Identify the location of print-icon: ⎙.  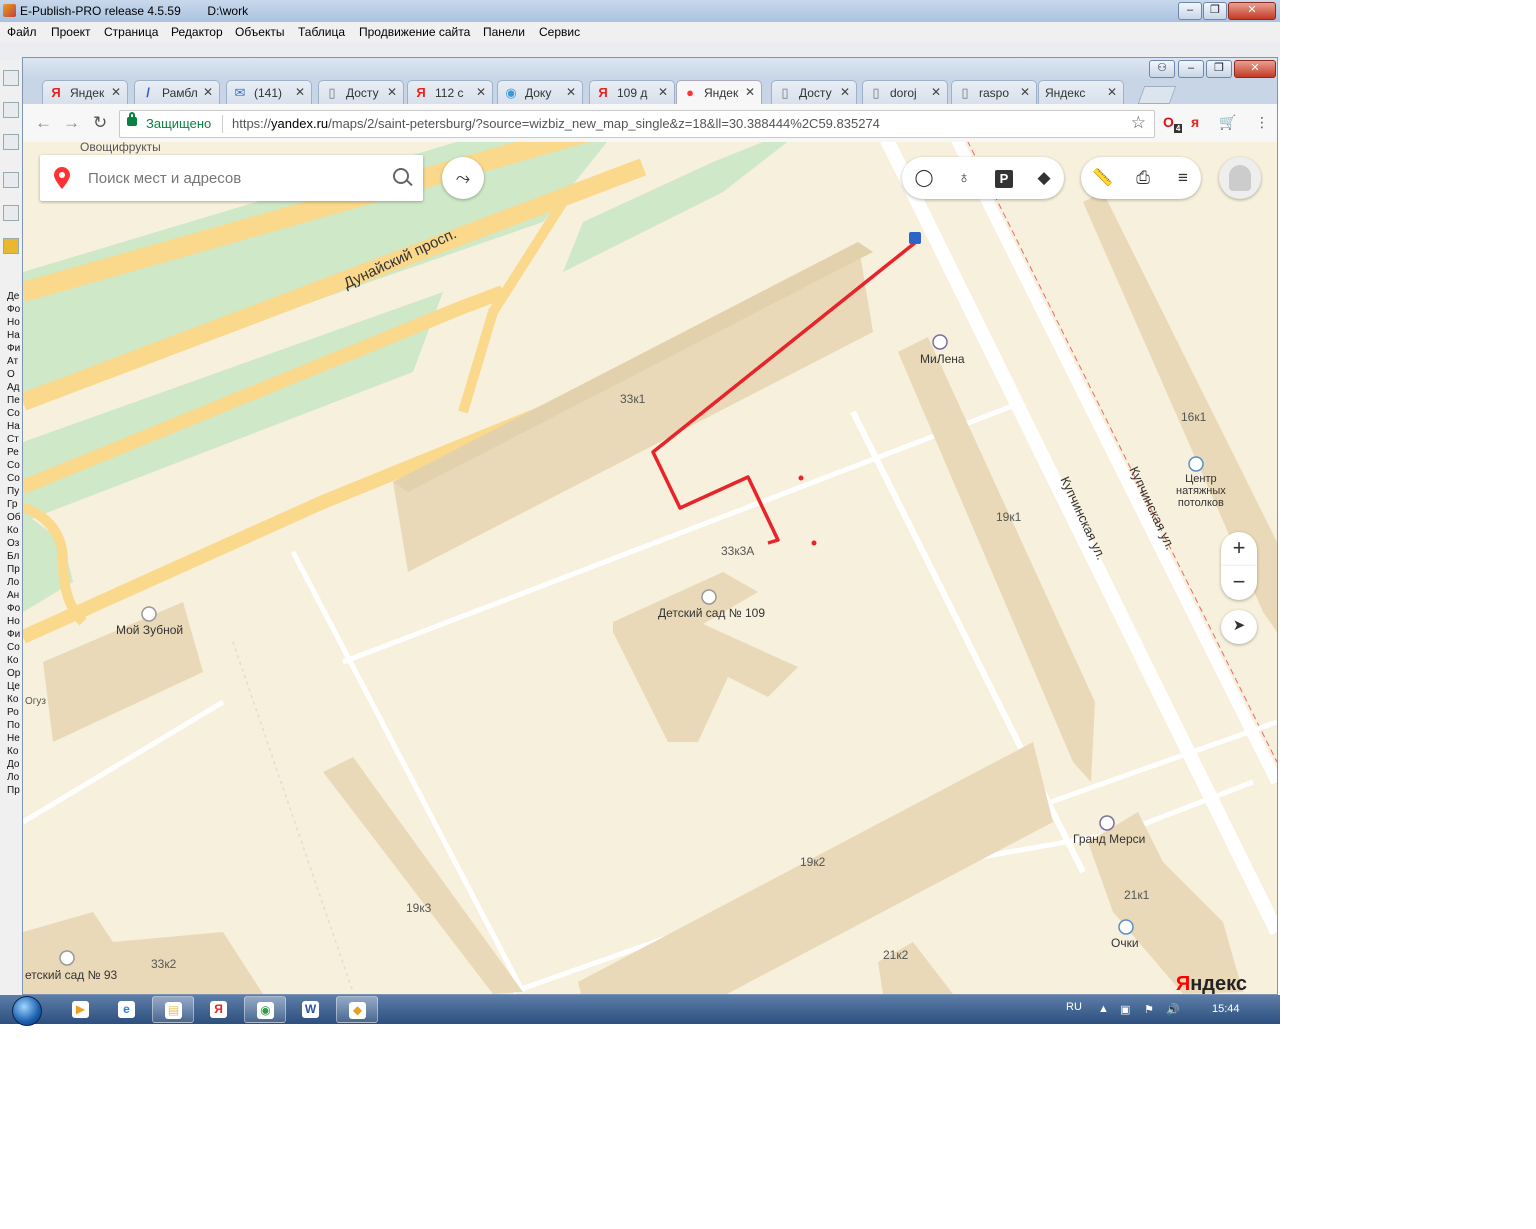
(1143, 178).